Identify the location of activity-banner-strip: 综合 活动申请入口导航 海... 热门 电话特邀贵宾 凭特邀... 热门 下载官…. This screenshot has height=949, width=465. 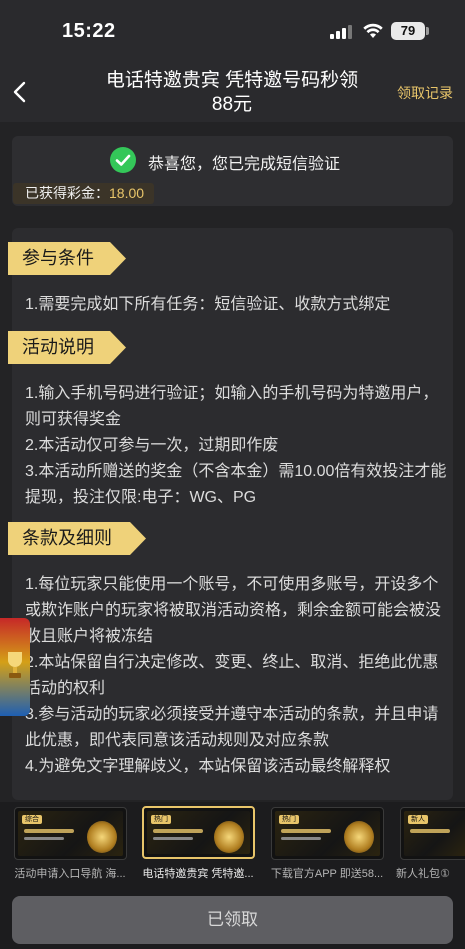
(232, 843).